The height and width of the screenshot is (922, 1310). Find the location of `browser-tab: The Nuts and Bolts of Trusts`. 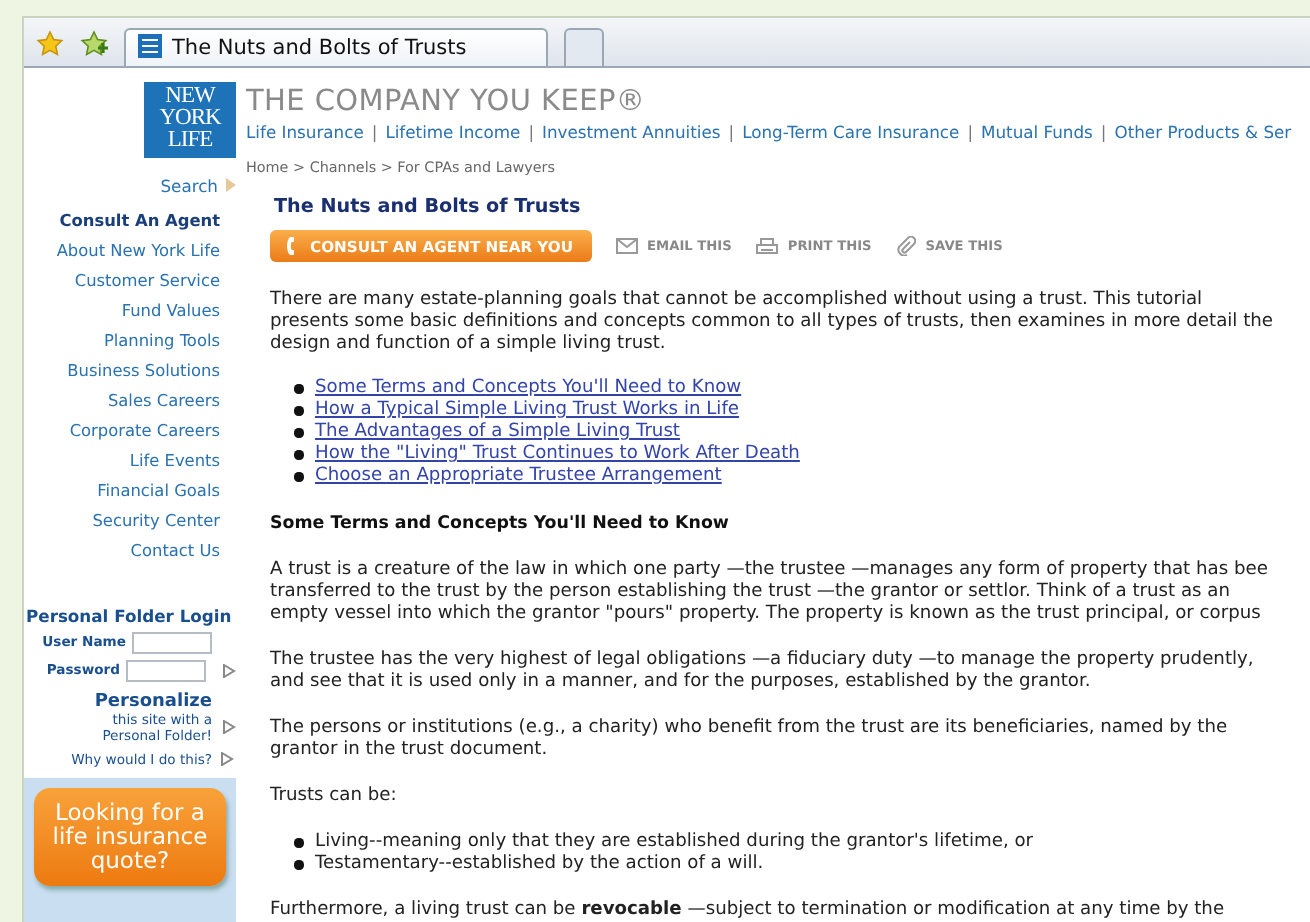

browser-tab: The Nuts and Bolts of Trusts is located at coordinates (336, 47).